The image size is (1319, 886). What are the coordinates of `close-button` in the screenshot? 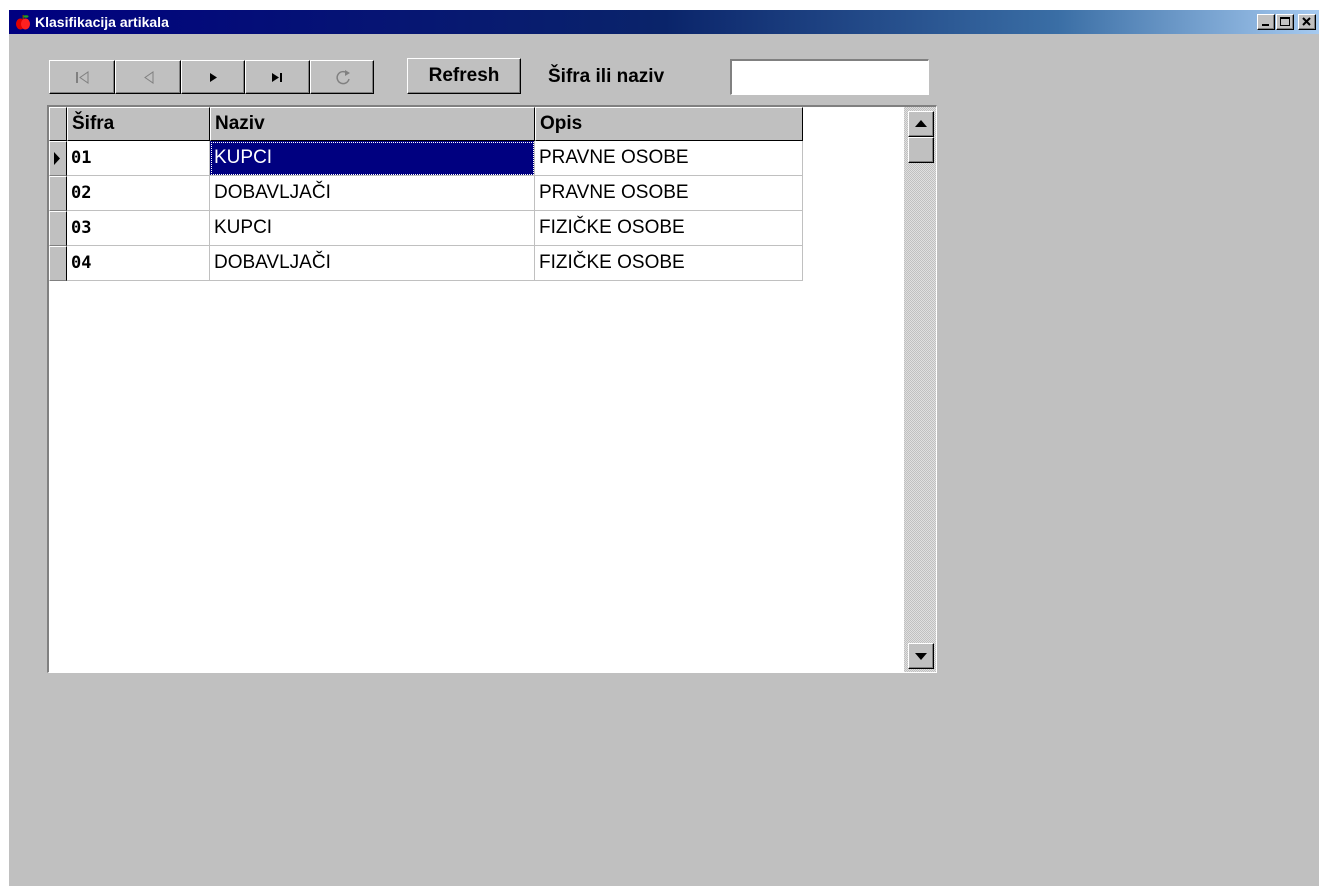 It's located at (1307, 22).